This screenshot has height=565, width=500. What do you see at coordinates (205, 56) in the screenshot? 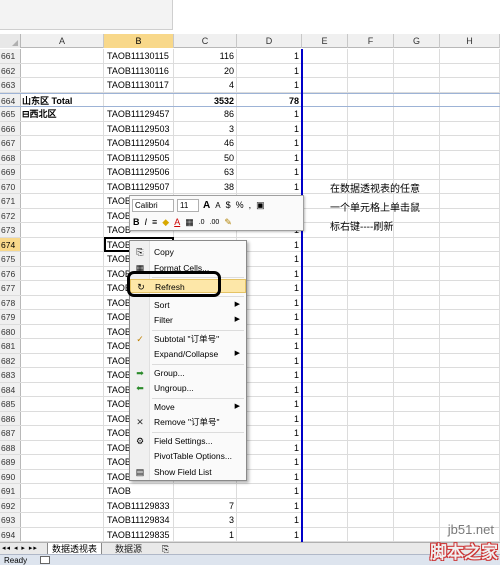
I see `cell-c: 116` at bounding box center [205, 56].